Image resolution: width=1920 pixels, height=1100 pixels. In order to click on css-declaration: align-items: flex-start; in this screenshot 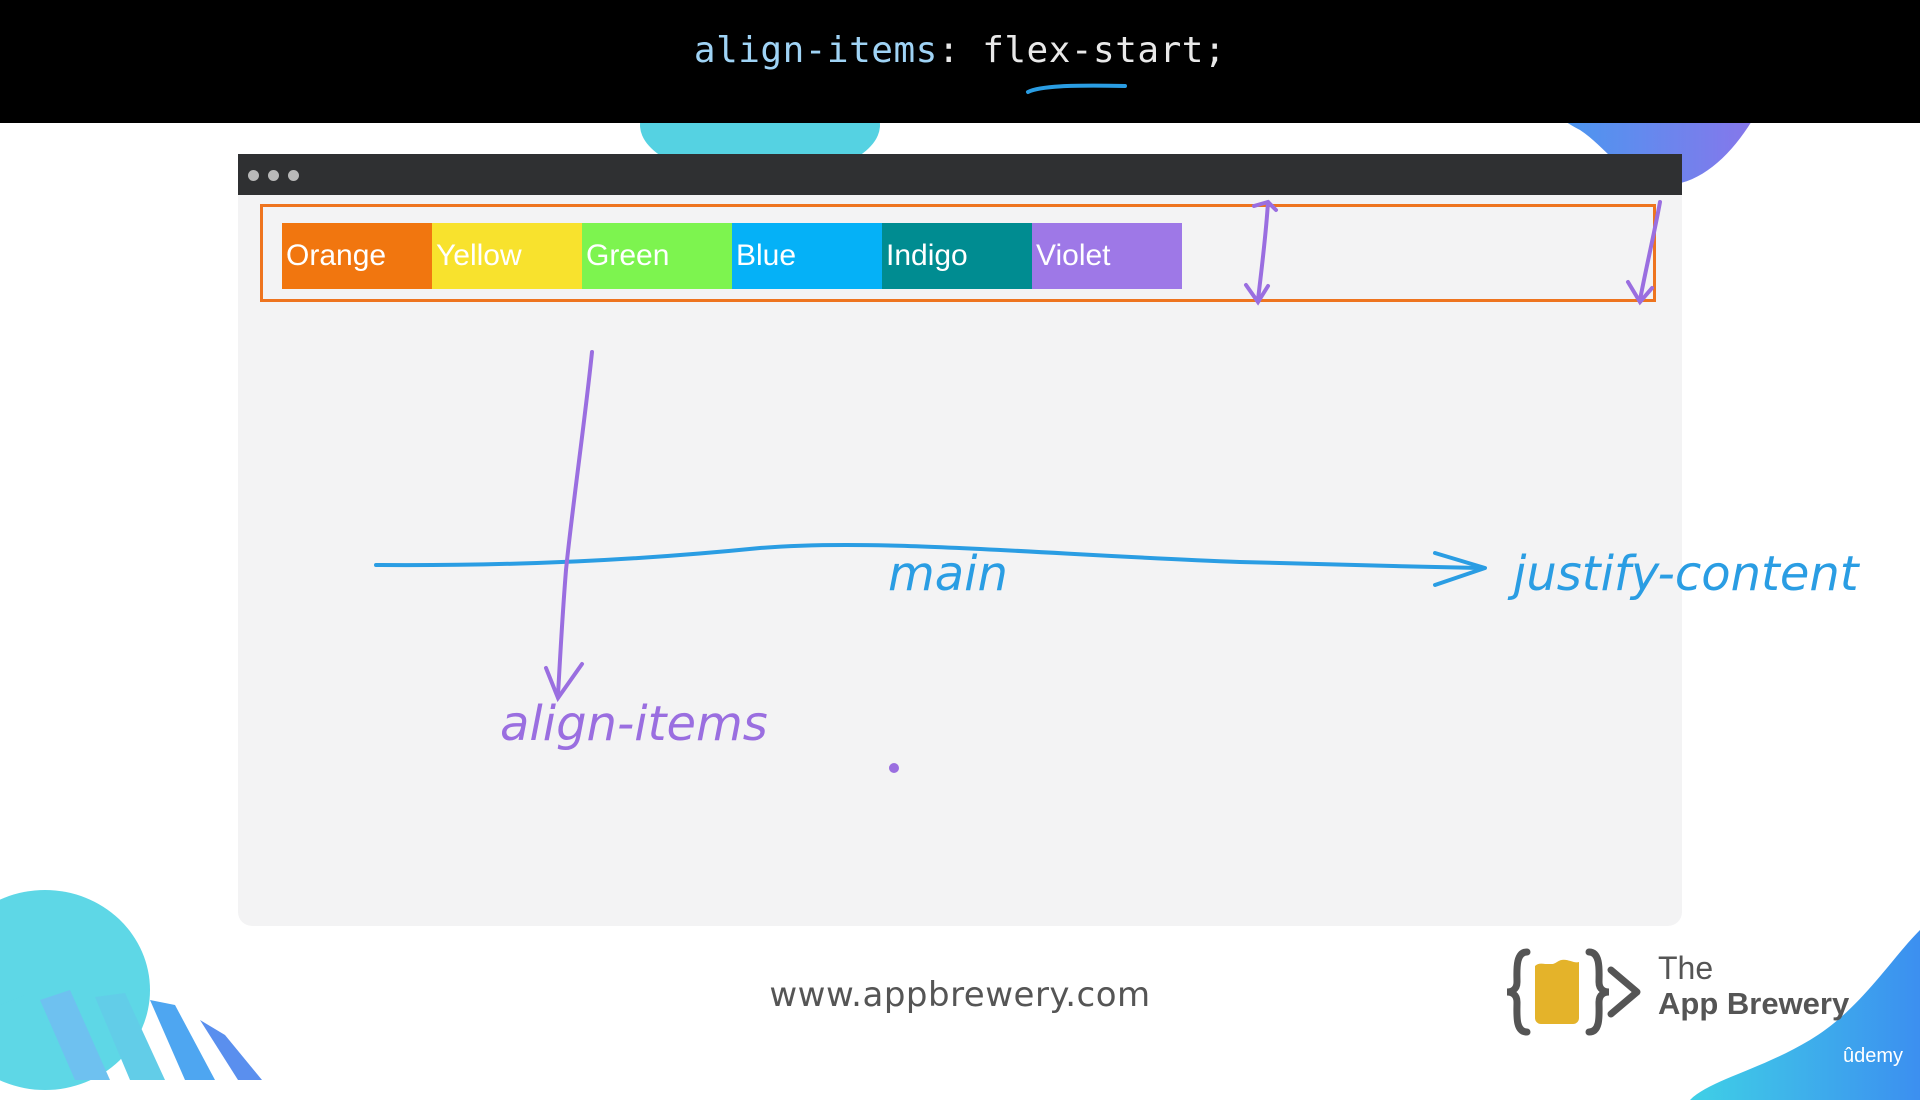, I will do `click(960, 50)`.